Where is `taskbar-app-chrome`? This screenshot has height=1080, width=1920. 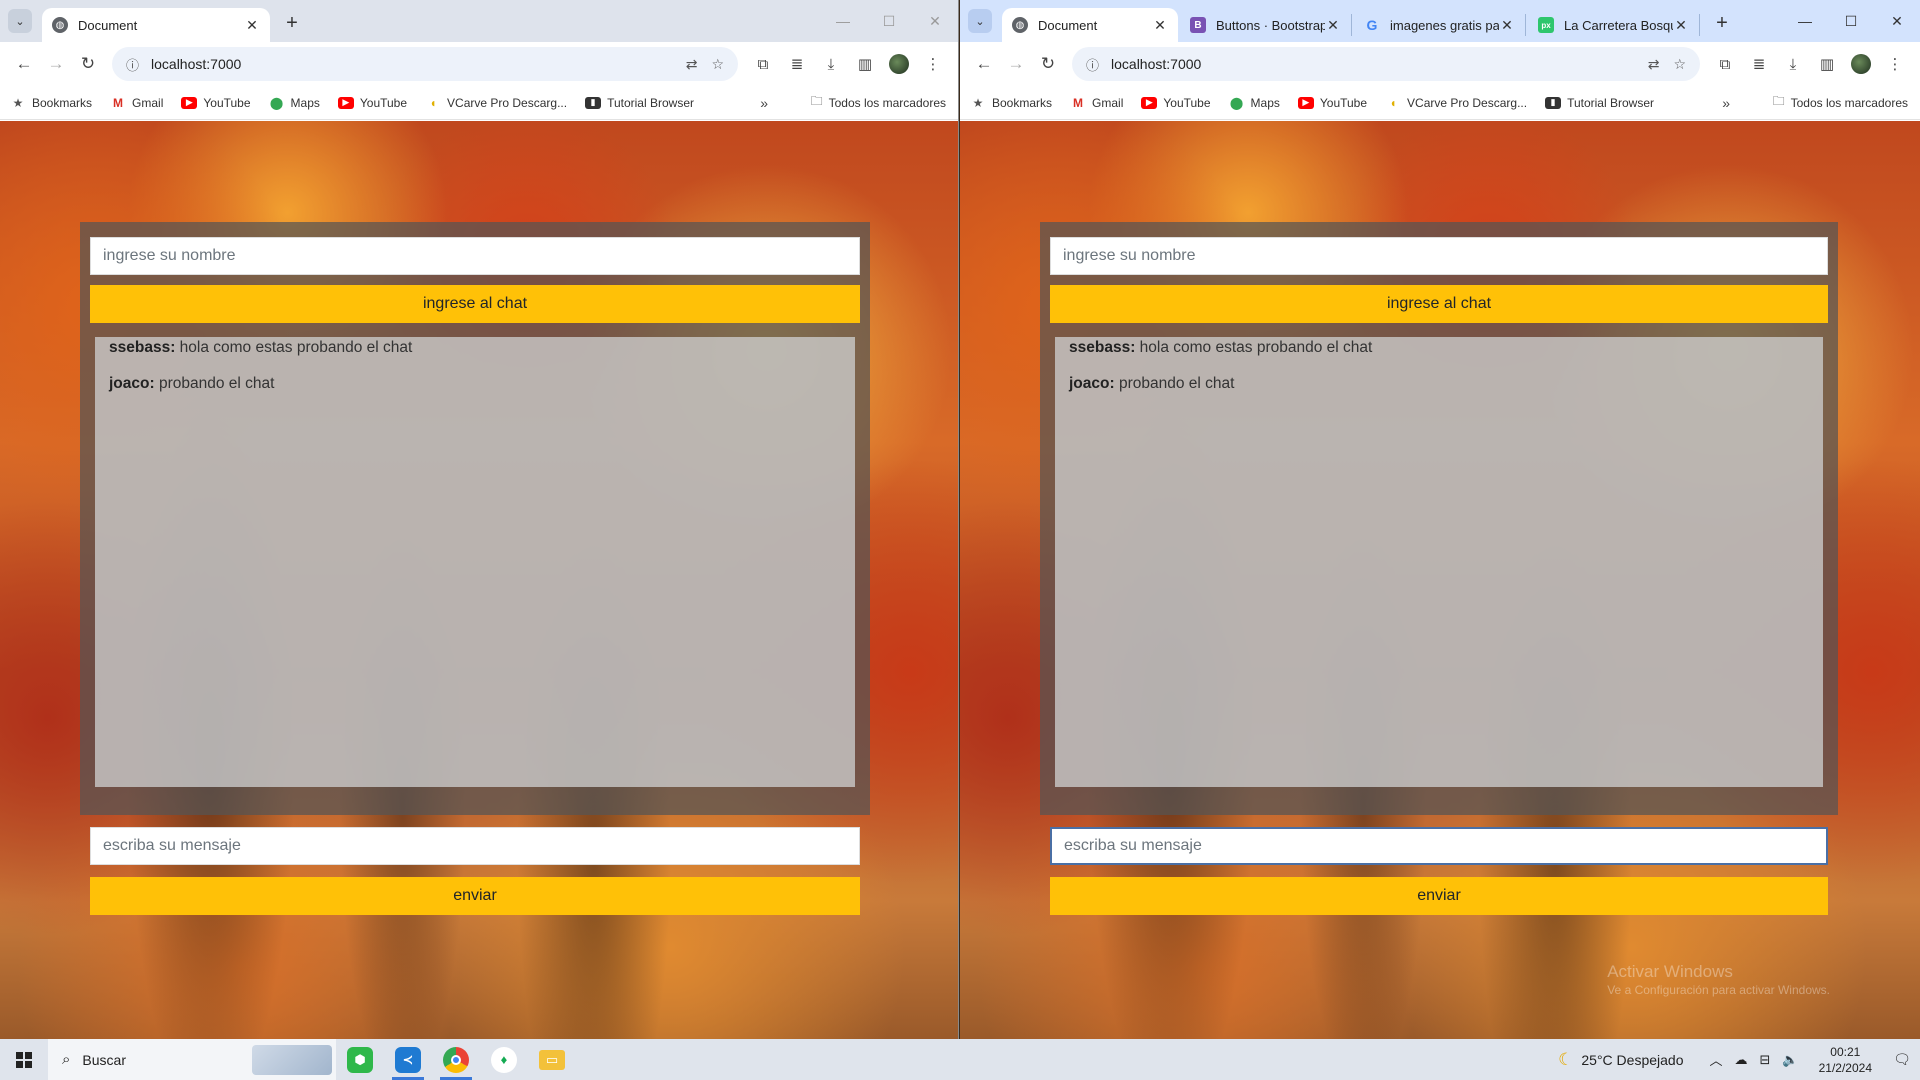 taskbar-app-chrome is located at coordinates (456, 1059).